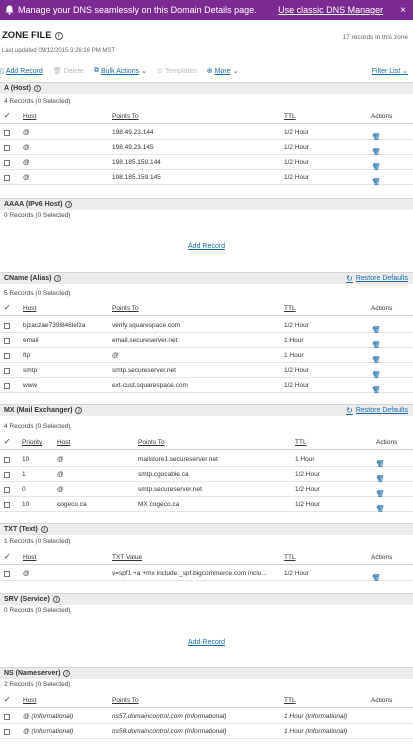 This screenshot has height=750, width=413. I want to click on templates-button: ⊙ Templates, so click(176, 71).